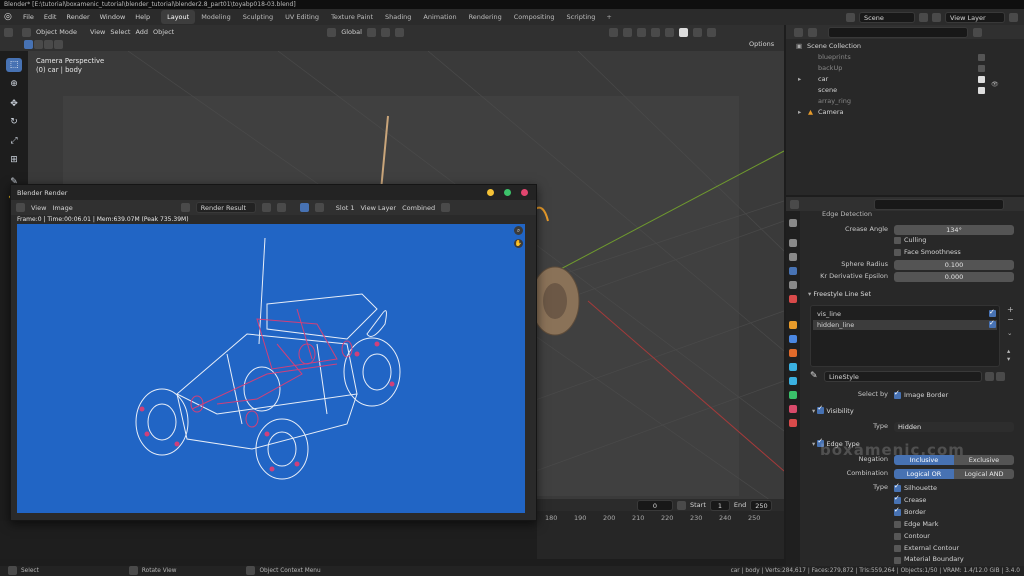 This screenshot has width=1024, height=576. I want to click on outliner-search-input, so click(898, 32).